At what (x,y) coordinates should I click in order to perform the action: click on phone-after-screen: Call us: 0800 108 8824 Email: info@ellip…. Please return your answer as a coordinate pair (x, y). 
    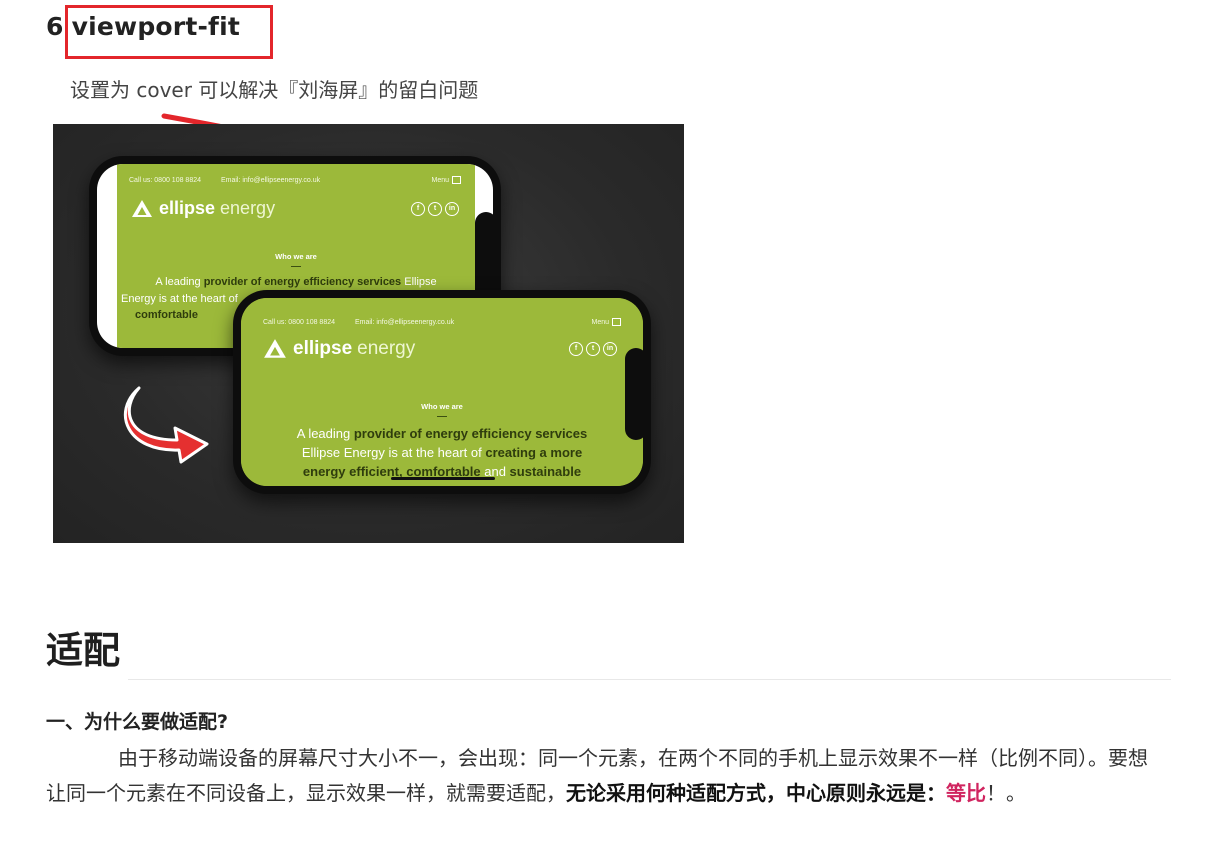
    Looking at the image, I should click on (442, 392).